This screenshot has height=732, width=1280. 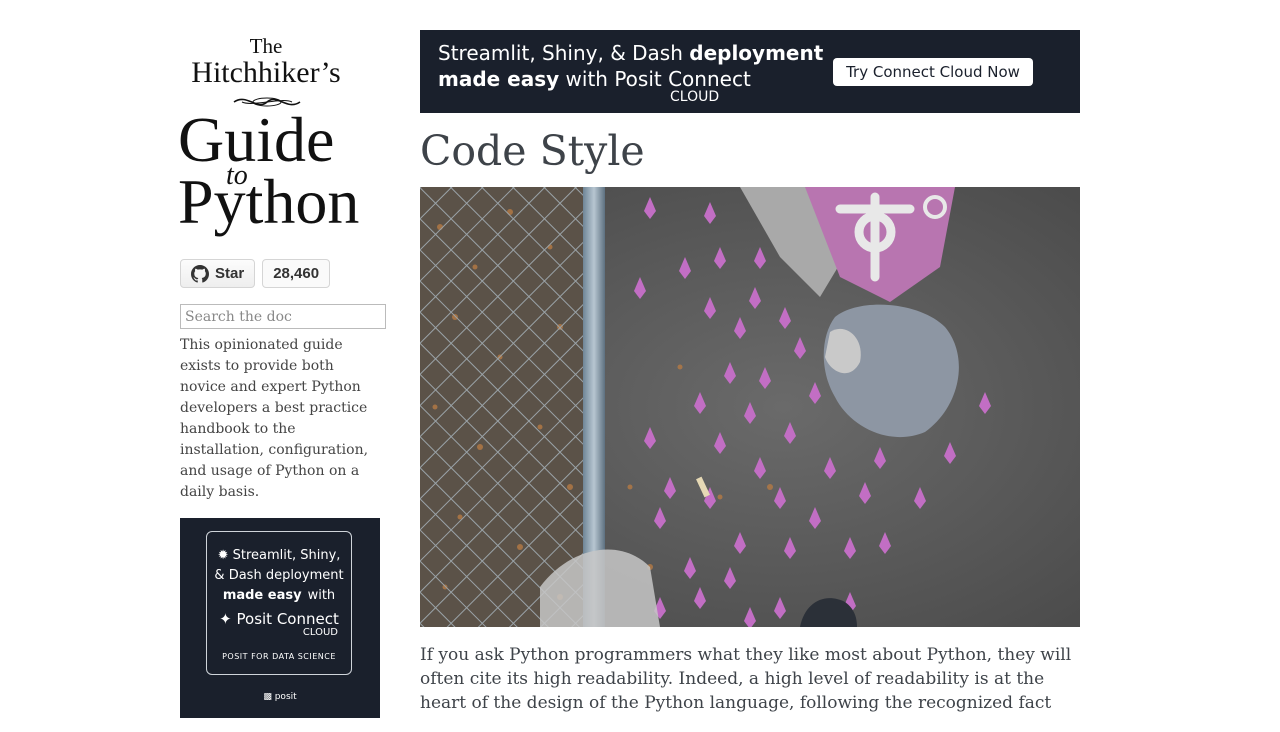 I want to click on sparkle-icon: ✹, so click(x=225, y=555).